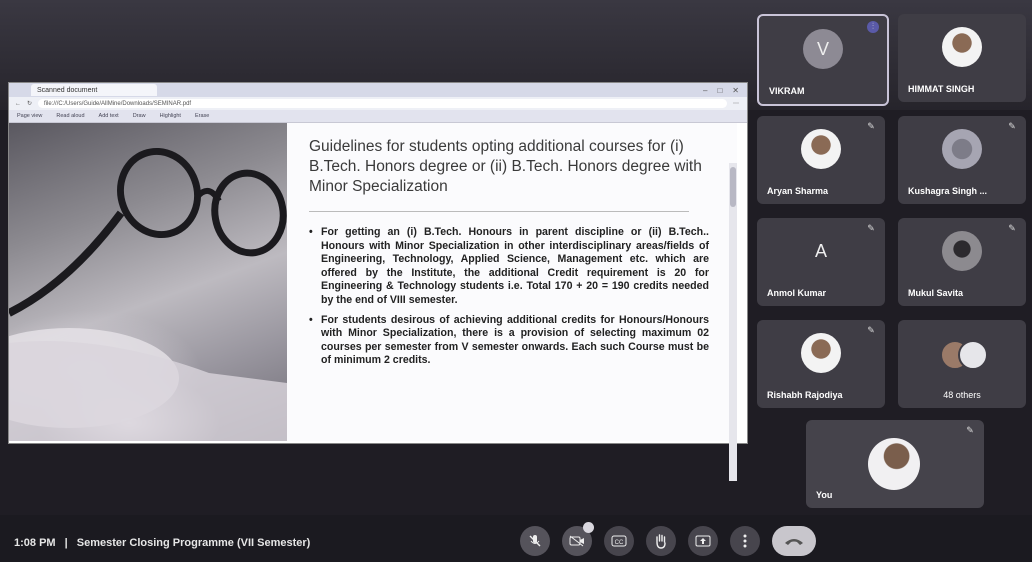  Describe the element at coordinates (745, 541) in the screenshot. I see `more-options-icon` at that location.